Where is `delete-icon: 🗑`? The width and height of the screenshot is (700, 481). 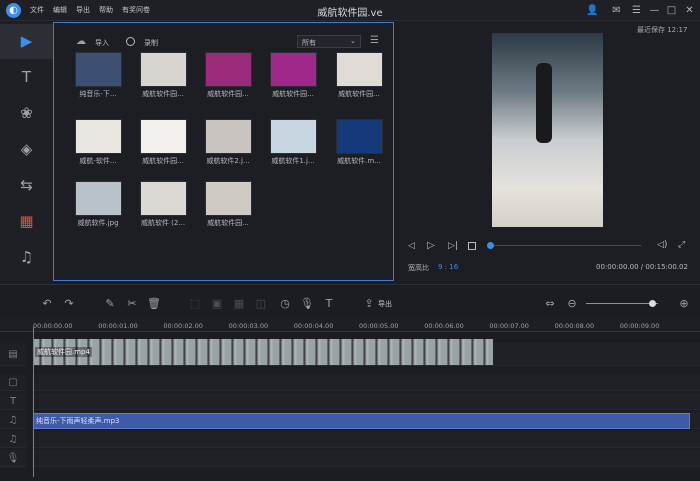
delete-icon: 🗑 is located at coordinates (154, 304).